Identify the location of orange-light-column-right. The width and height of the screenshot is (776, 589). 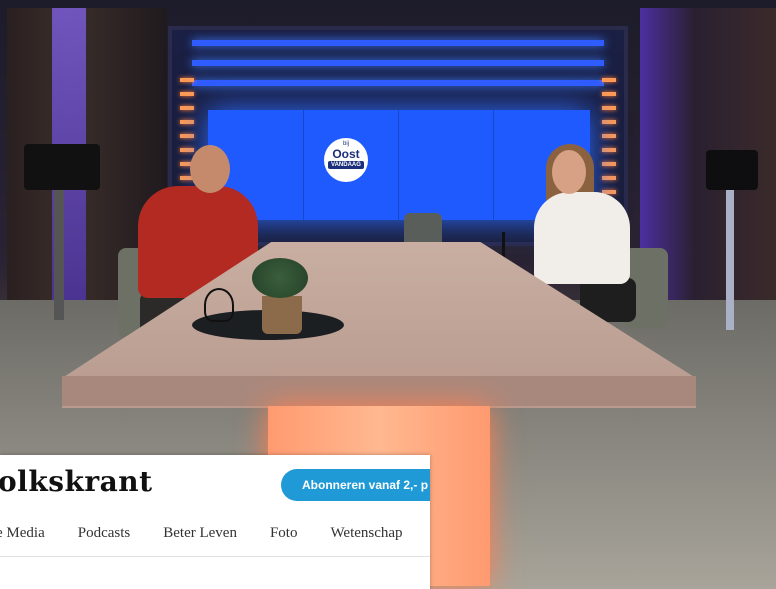
(609, 143).